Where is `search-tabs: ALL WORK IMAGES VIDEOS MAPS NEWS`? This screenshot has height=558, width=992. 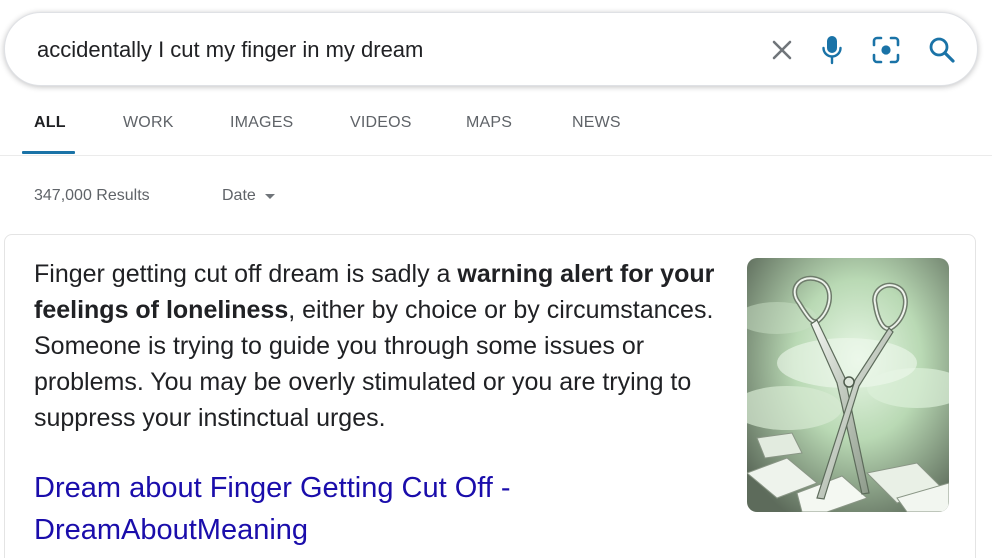 search-tabs: ALL WORK IMAGES VIDEOS MAPS NEWS is located at coordinates (496, 126).